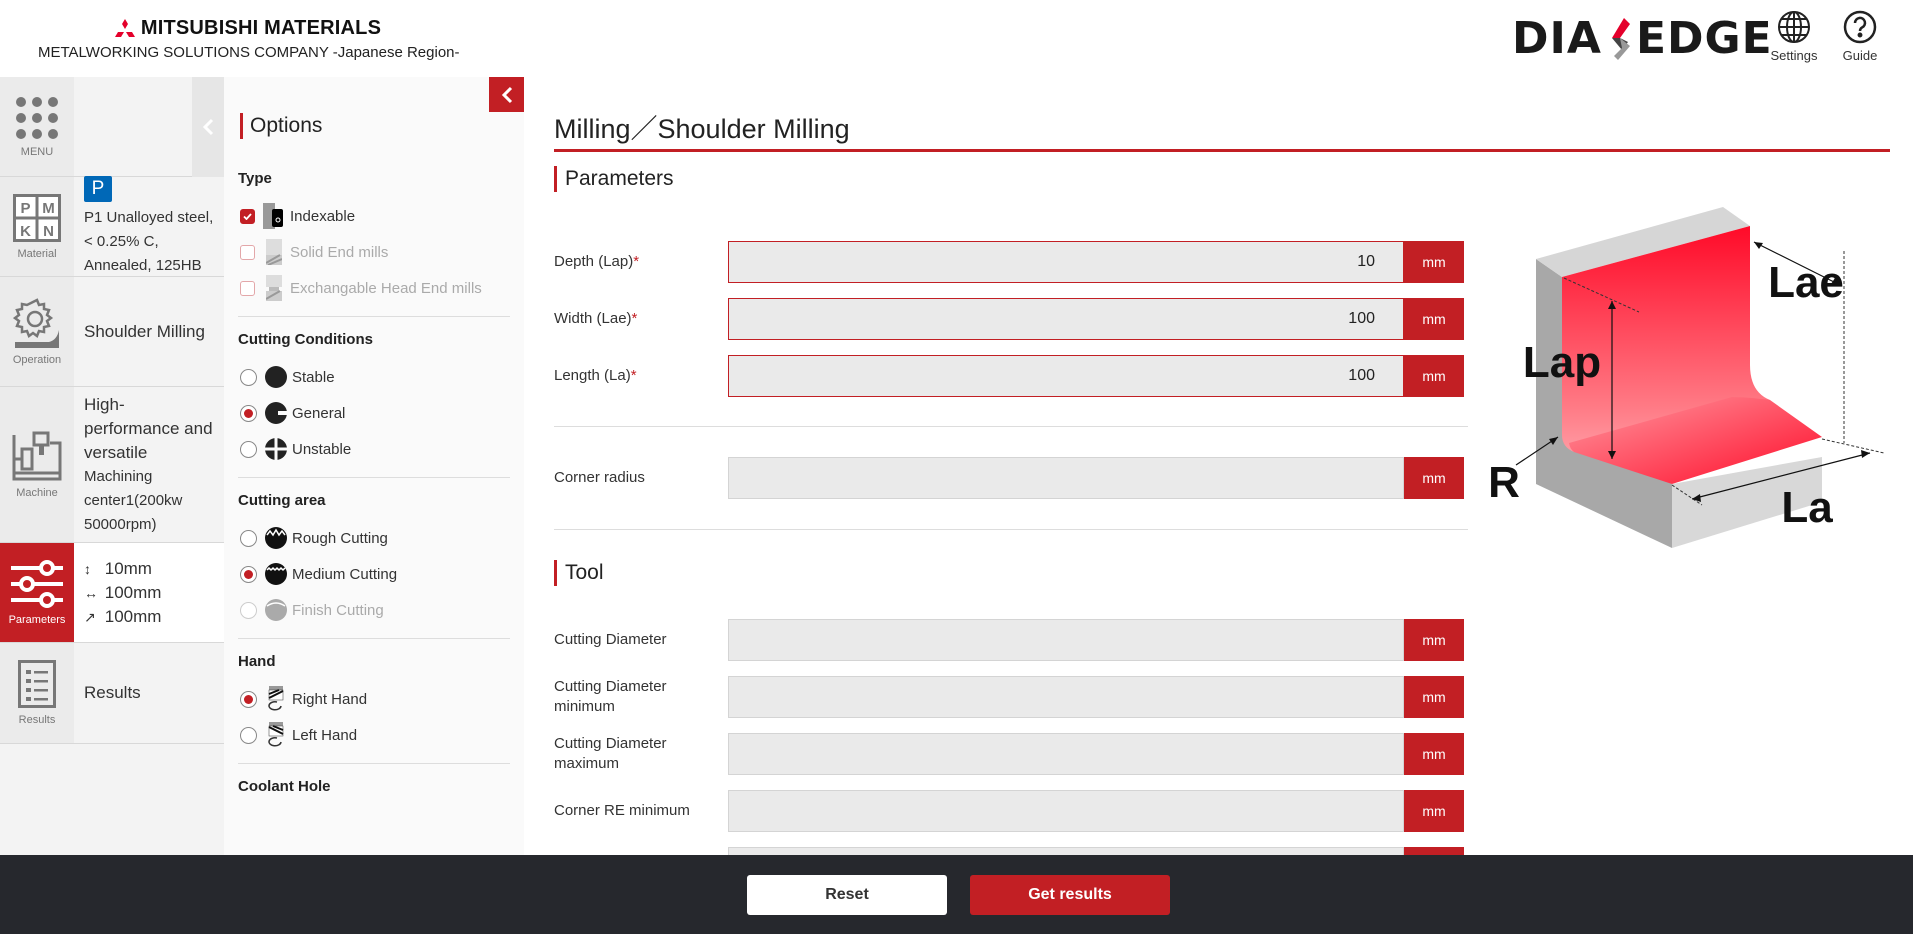  I want to click on cutting-diameter-max-label: Cutting Diameter maximum, so click(610, 753).